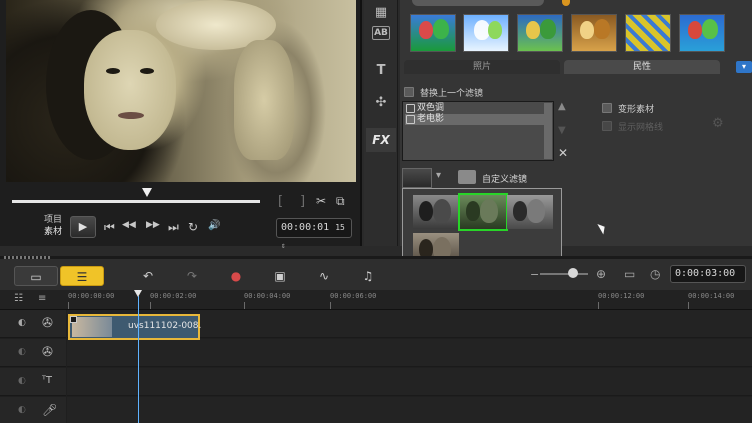  I want to click on zoom-slider-knob, so click(573, 273).